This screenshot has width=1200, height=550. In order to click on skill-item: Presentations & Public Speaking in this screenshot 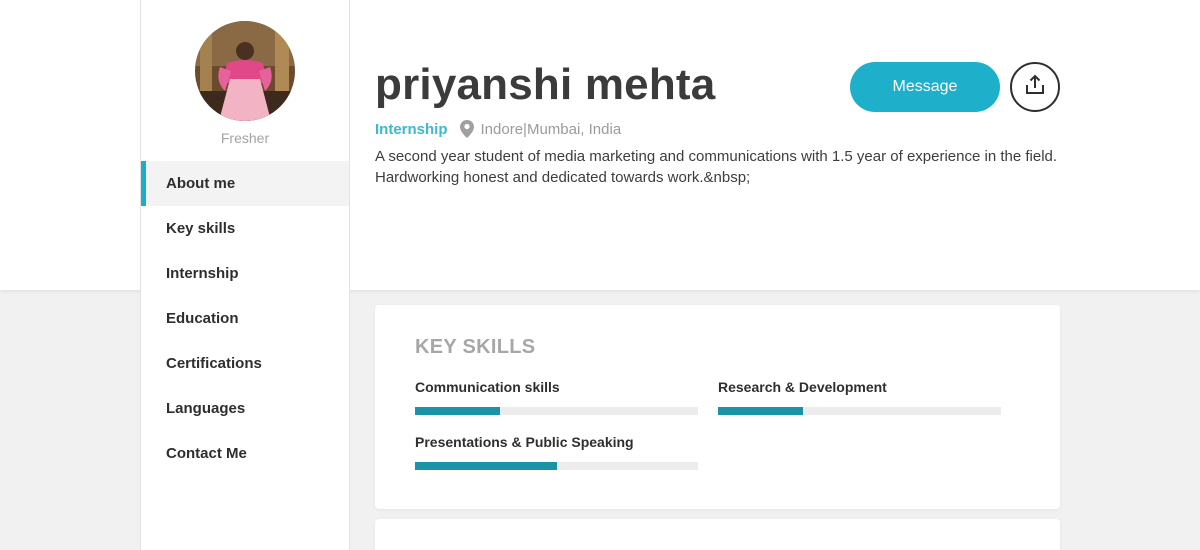, I will do `click(556, 452)`.